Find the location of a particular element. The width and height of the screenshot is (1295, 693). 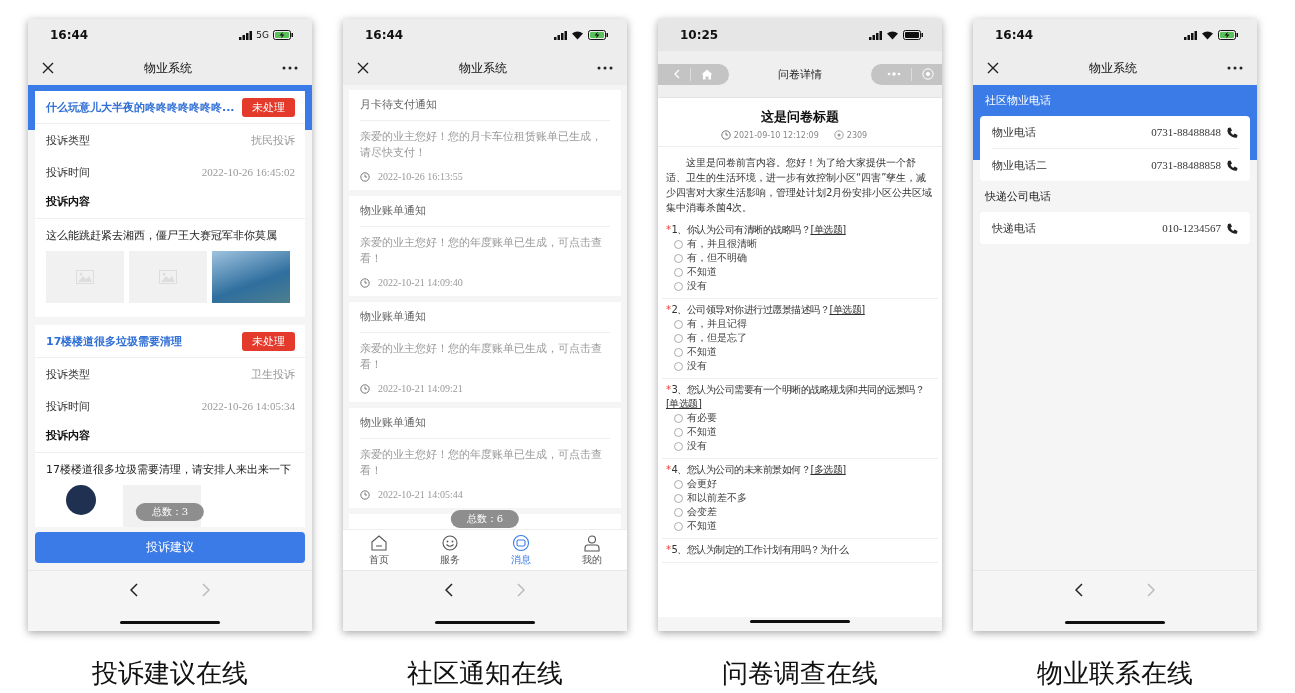

option-label: 有必要 is located at coordinates (702, 418).